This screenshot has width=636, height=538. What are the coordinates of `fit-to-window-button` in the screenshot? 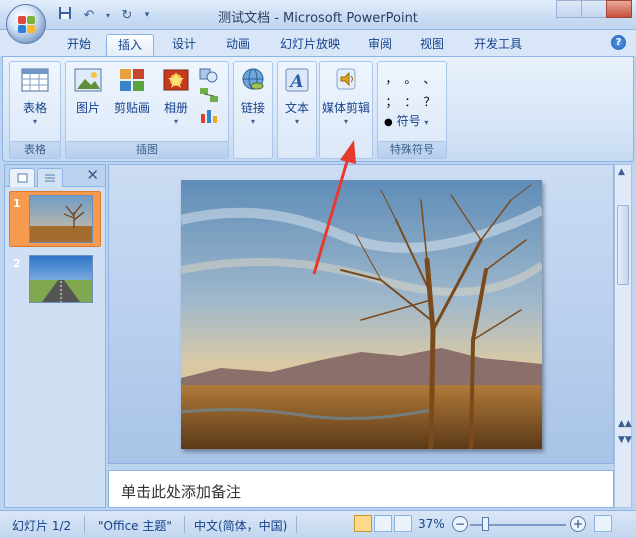 It's located at (603, 523).